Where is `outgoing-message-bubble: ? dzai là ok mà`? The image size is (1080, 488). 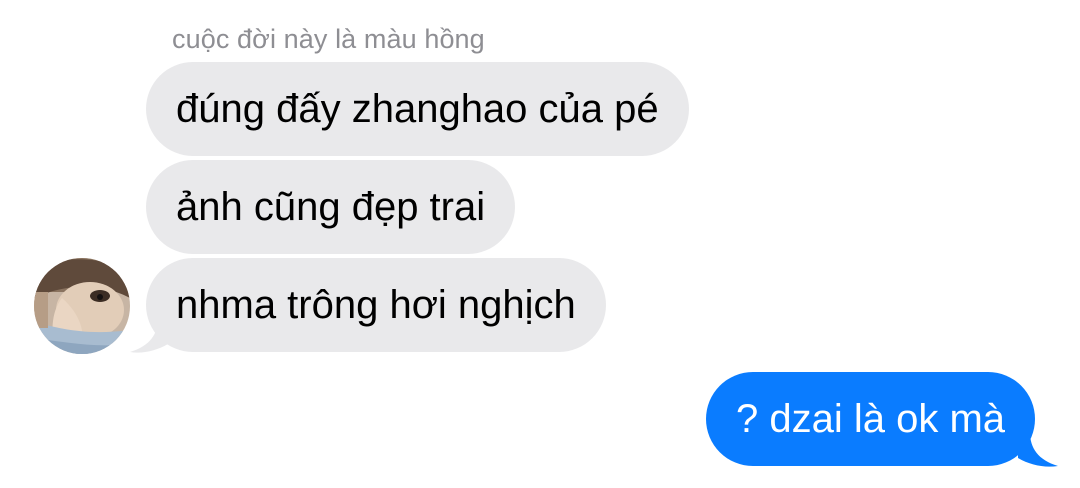 outgoing-message-bubble: ? dzai là ok mà is located at coordinates (871, 419).